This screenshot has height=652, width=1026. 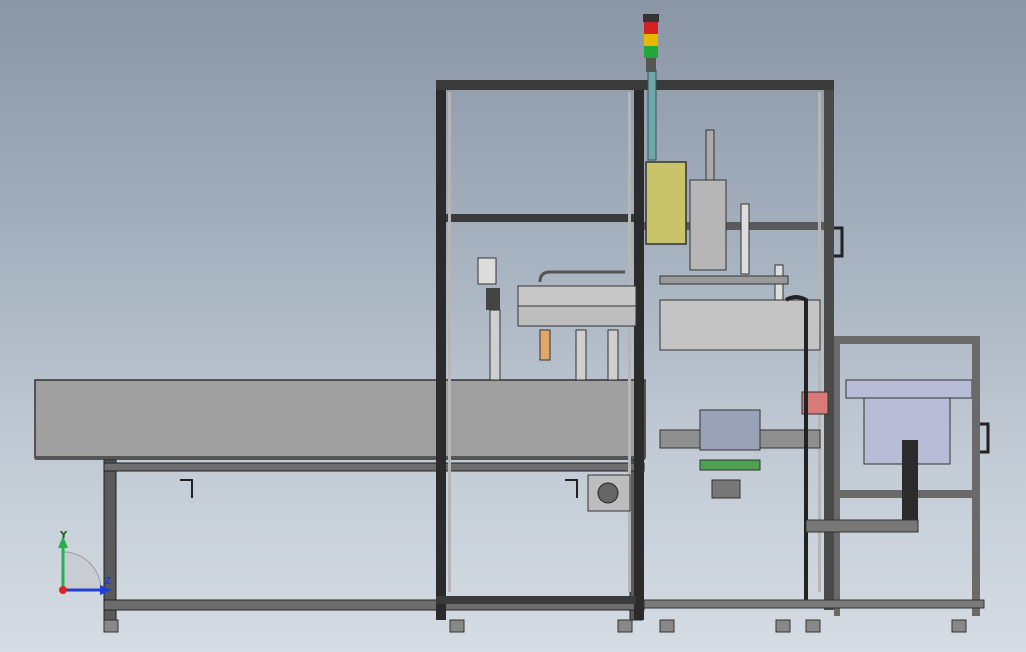 What do you see at coordinates (108, 581) in the screenshot?
I see `z-axis-label: Z` at bounding box center [108, 581].